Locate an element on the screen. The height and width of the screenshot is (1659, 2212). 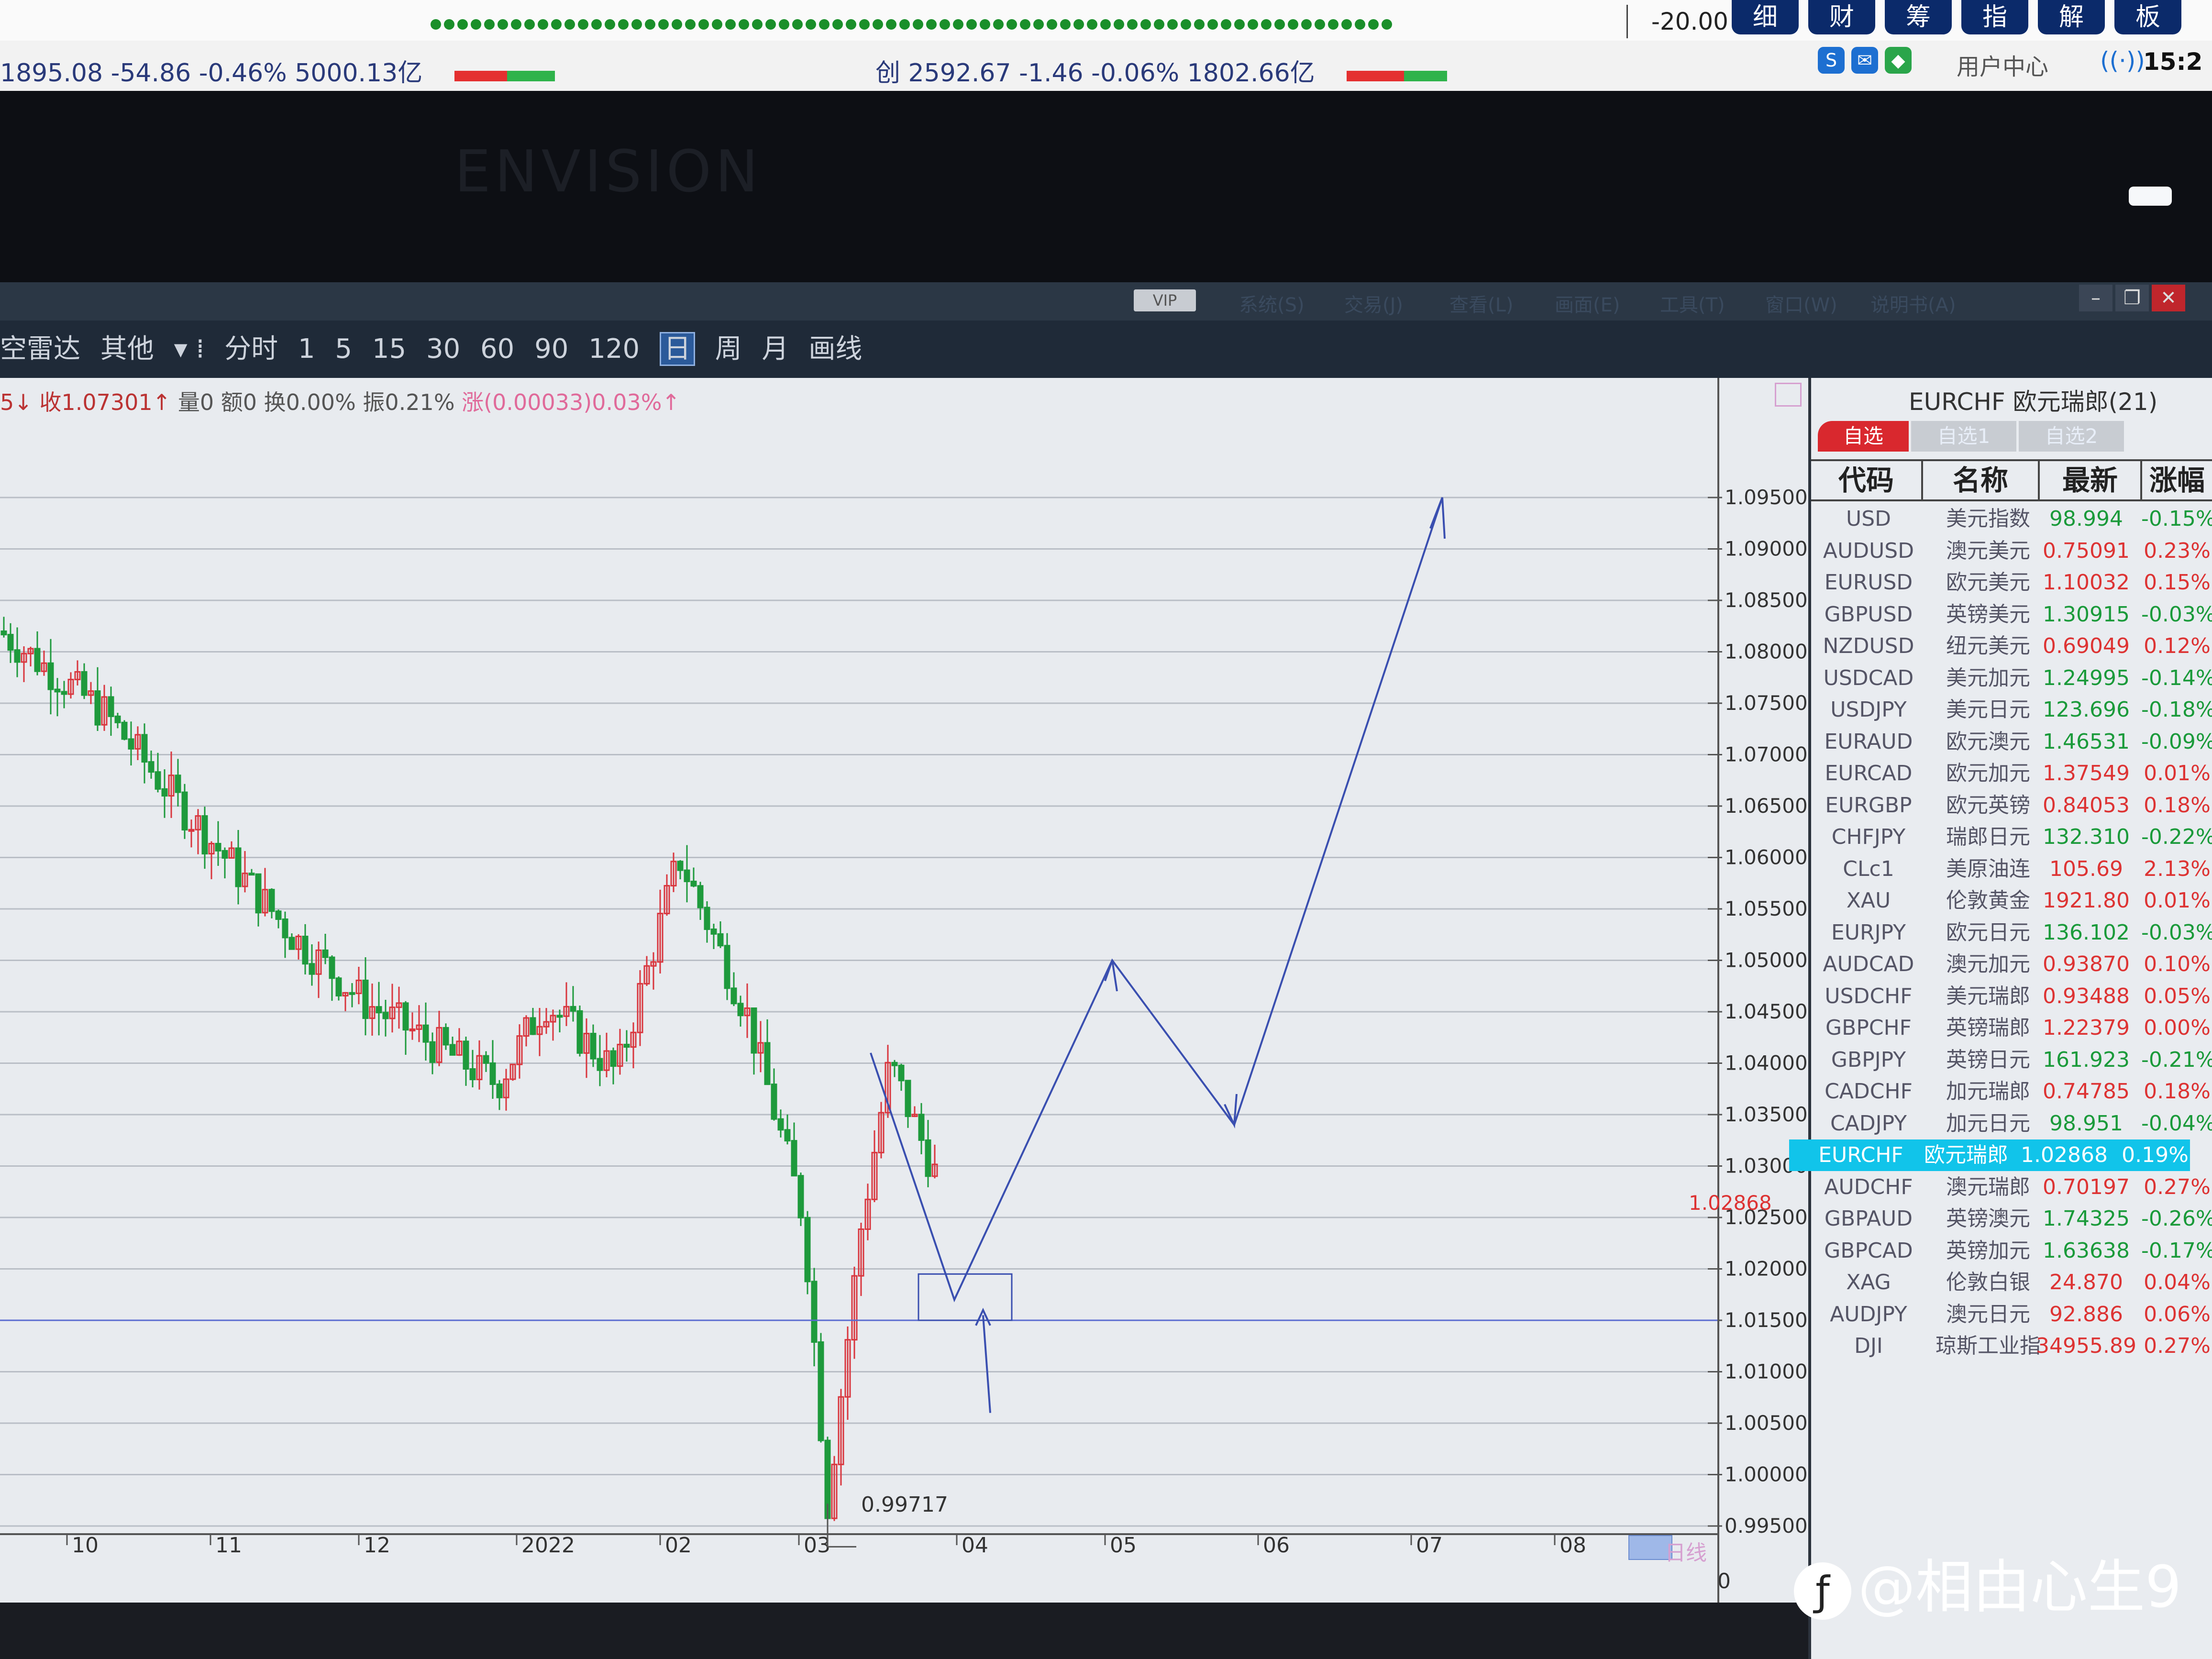
col-last: 最新 is located at coordinates (2091, 480).